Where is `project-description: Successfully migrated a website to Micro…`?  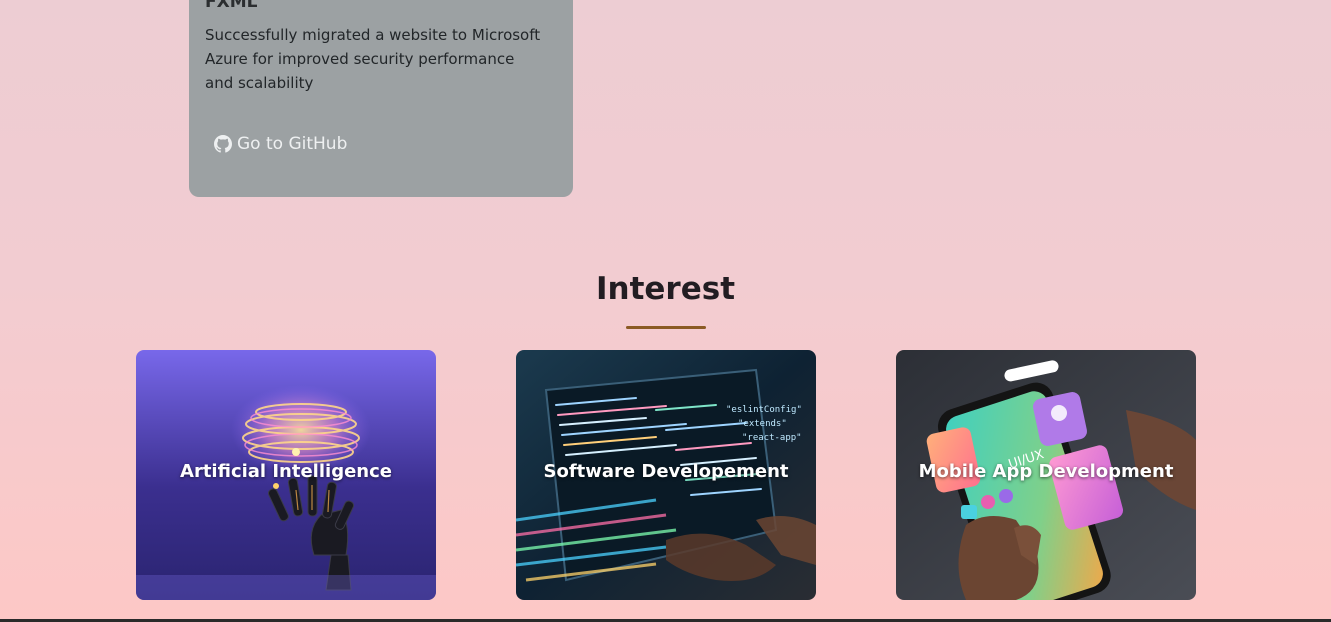
project-description: Successfully migrated a website to Micro… is located at coordinates (373, 59).